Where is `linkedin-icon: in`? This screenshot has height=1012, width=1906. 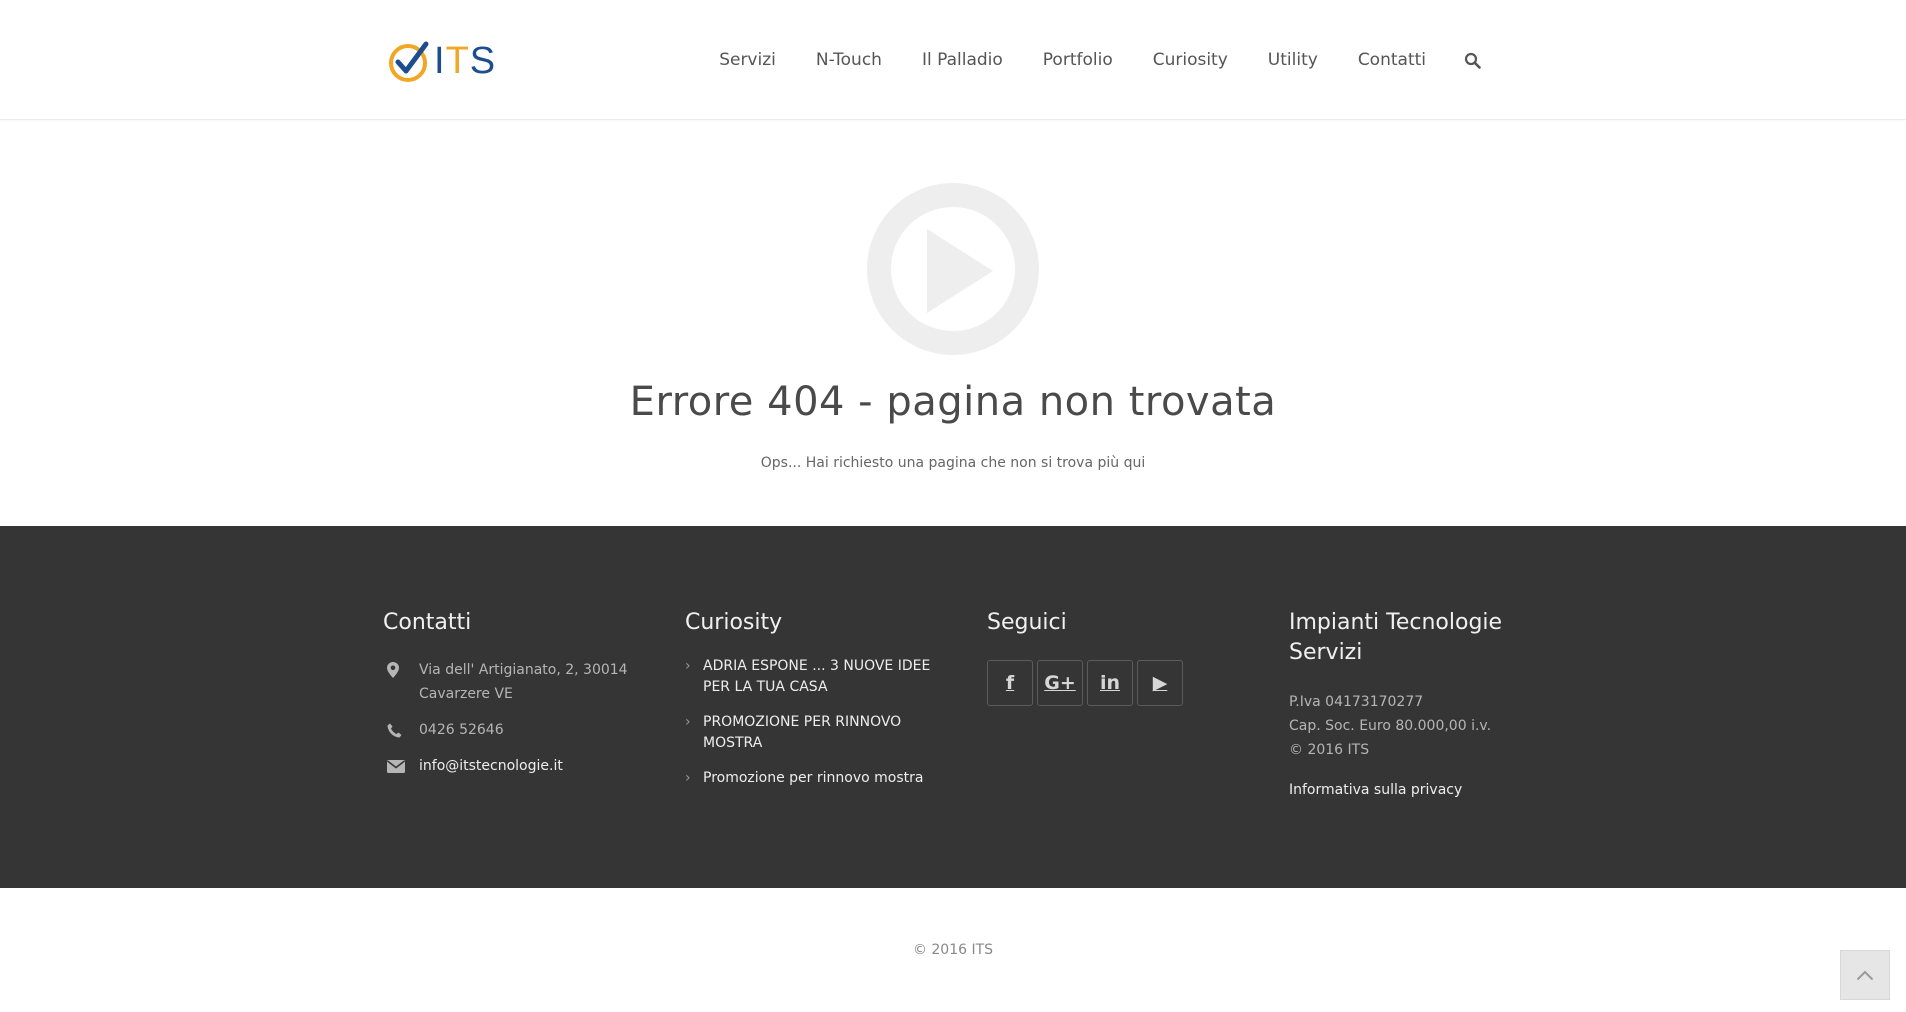 linkedin-icon: in is located at coordinates (1110, 683).